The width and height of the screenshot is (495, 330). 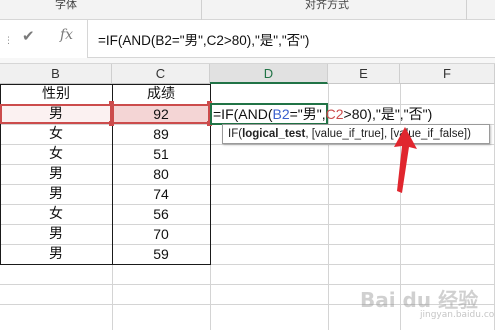 I want to click on formula-part: >80),"是","否"), so click(x=388, y=114).